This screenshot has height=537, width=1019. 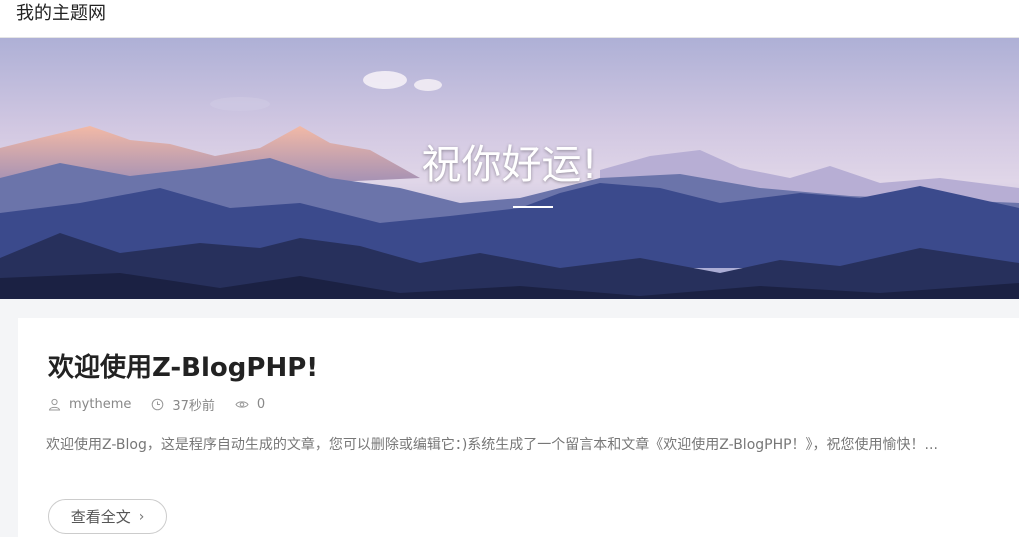 What do you see at coordinates (183, 368) in the screenshot?
I see `post-title: 欢迎使用Z-BlogPHP!` at bounding box center [183, 368].